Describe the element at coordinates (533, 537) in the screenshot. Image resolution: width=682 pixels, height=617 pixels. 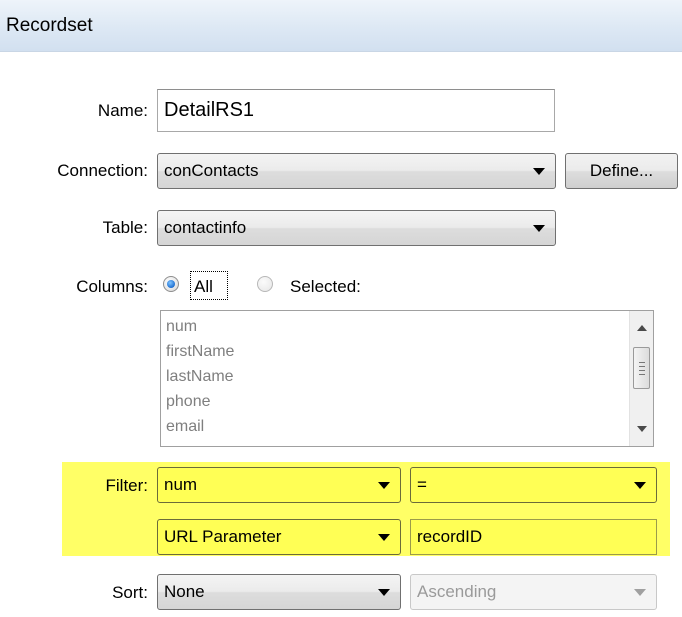
I see `filter-value-input: recordID` at that location.